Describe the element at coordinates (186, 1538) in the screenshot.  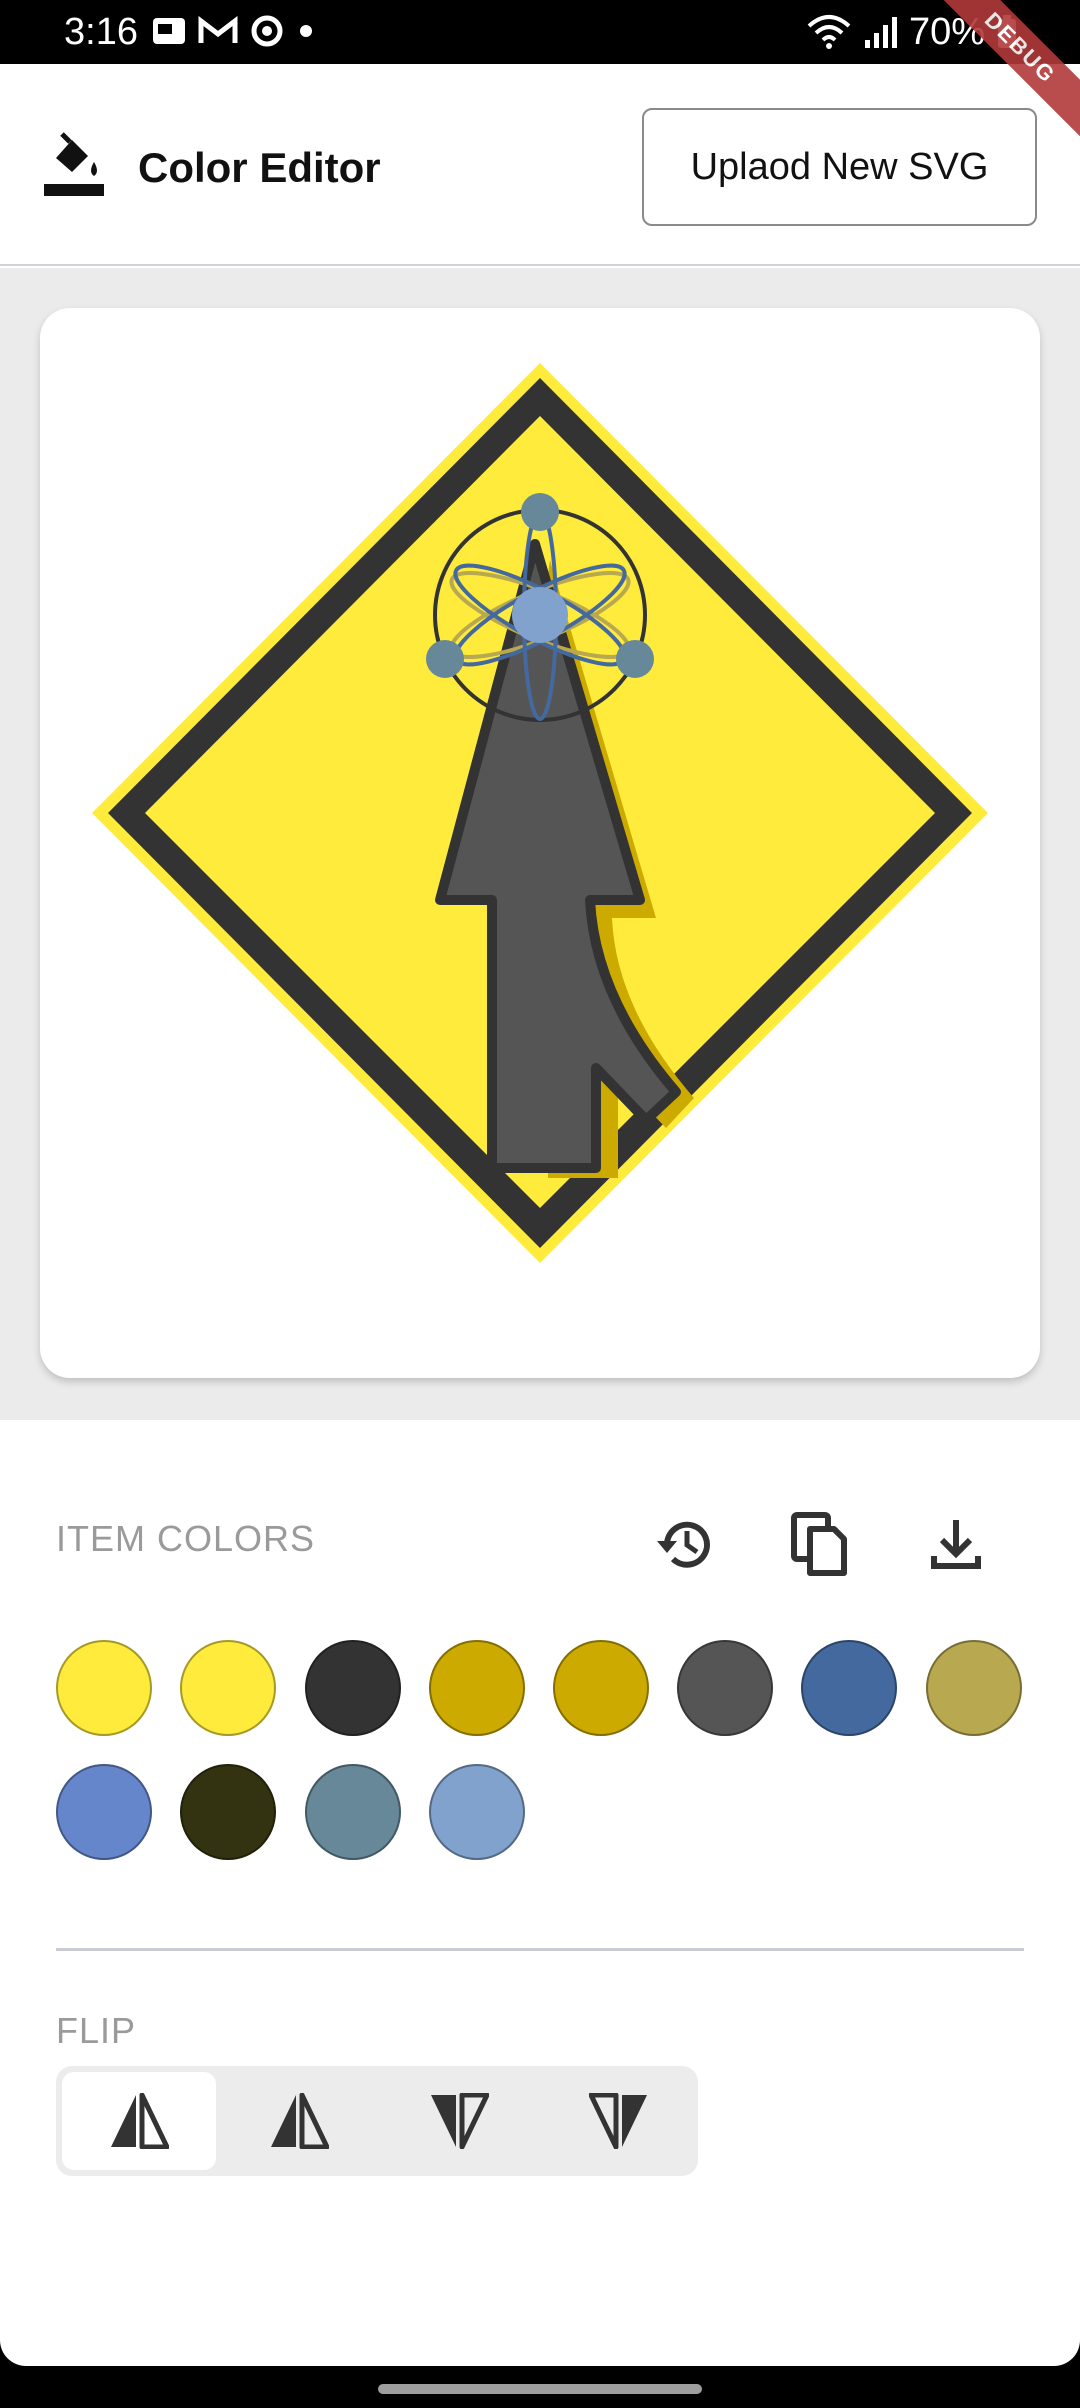
I see `item-colors-label: ITEM COLORS` at that location.